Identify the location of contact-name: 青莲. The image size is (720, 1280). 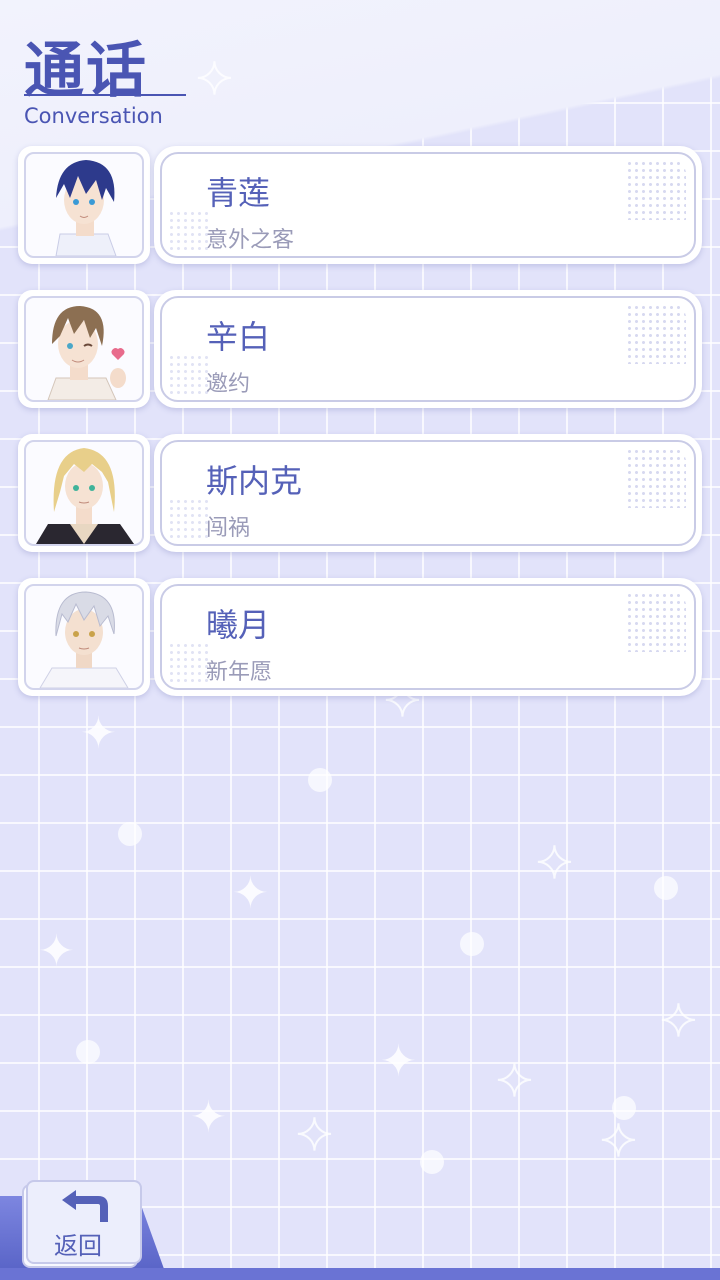
(238, 193).